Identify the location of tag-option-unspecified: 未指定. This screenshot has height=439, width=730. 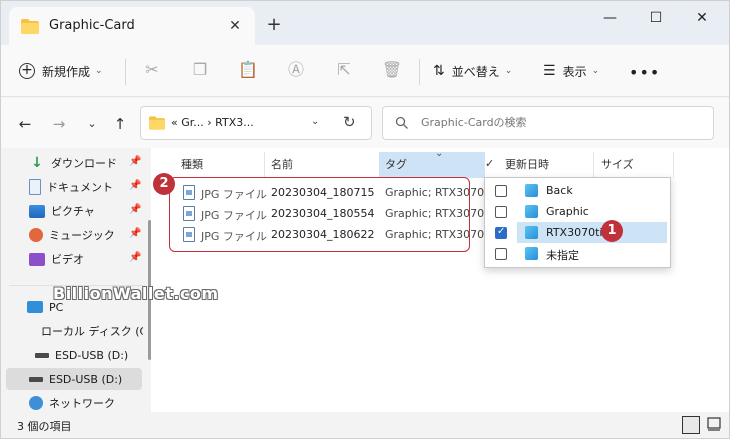
(577, 253).